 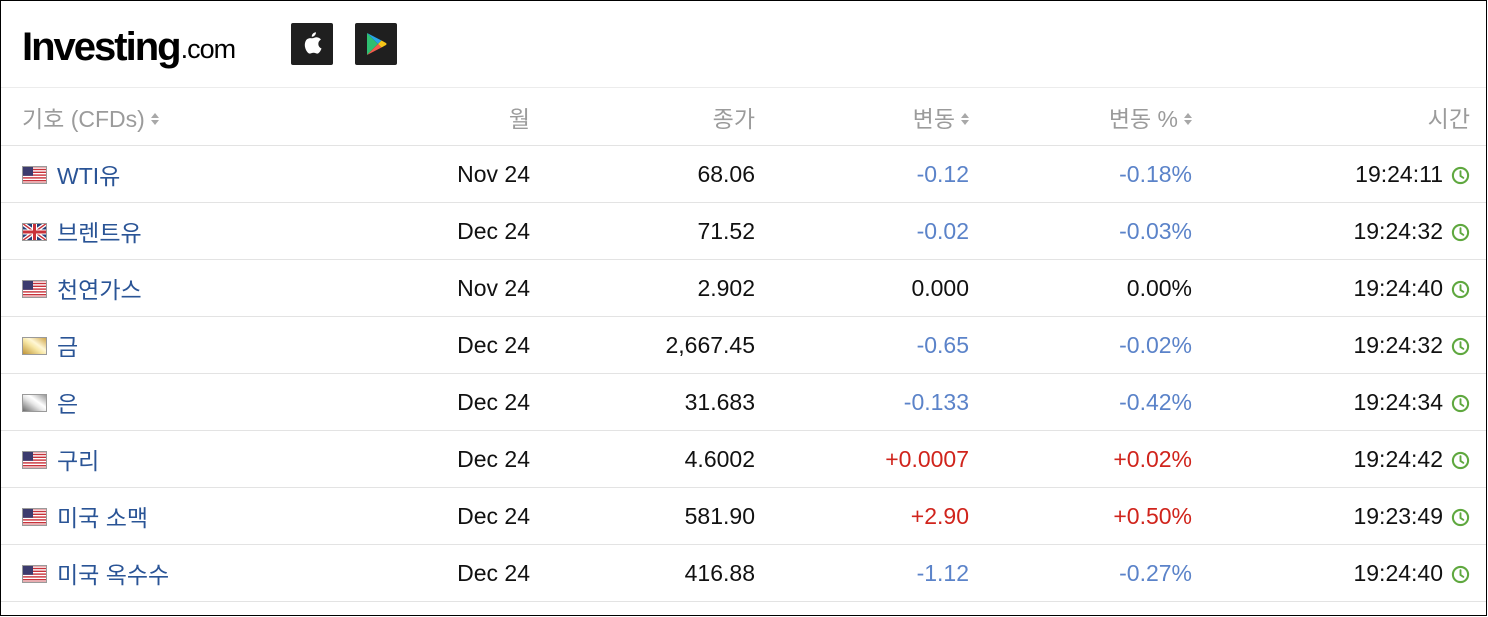 What do you see at coordinates (1398, 401) in the screenshot?
I see `time-value: 19:24:34` at bounding box center [1398, 401].